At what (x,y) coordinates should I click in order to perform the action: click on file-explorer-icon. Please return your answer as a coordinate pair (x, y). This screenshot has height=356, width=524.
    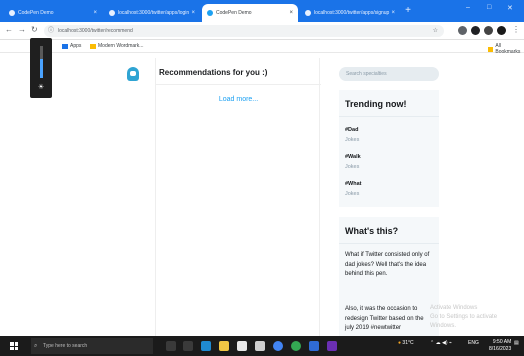
    Looking at the image, I should click on (224, 346).